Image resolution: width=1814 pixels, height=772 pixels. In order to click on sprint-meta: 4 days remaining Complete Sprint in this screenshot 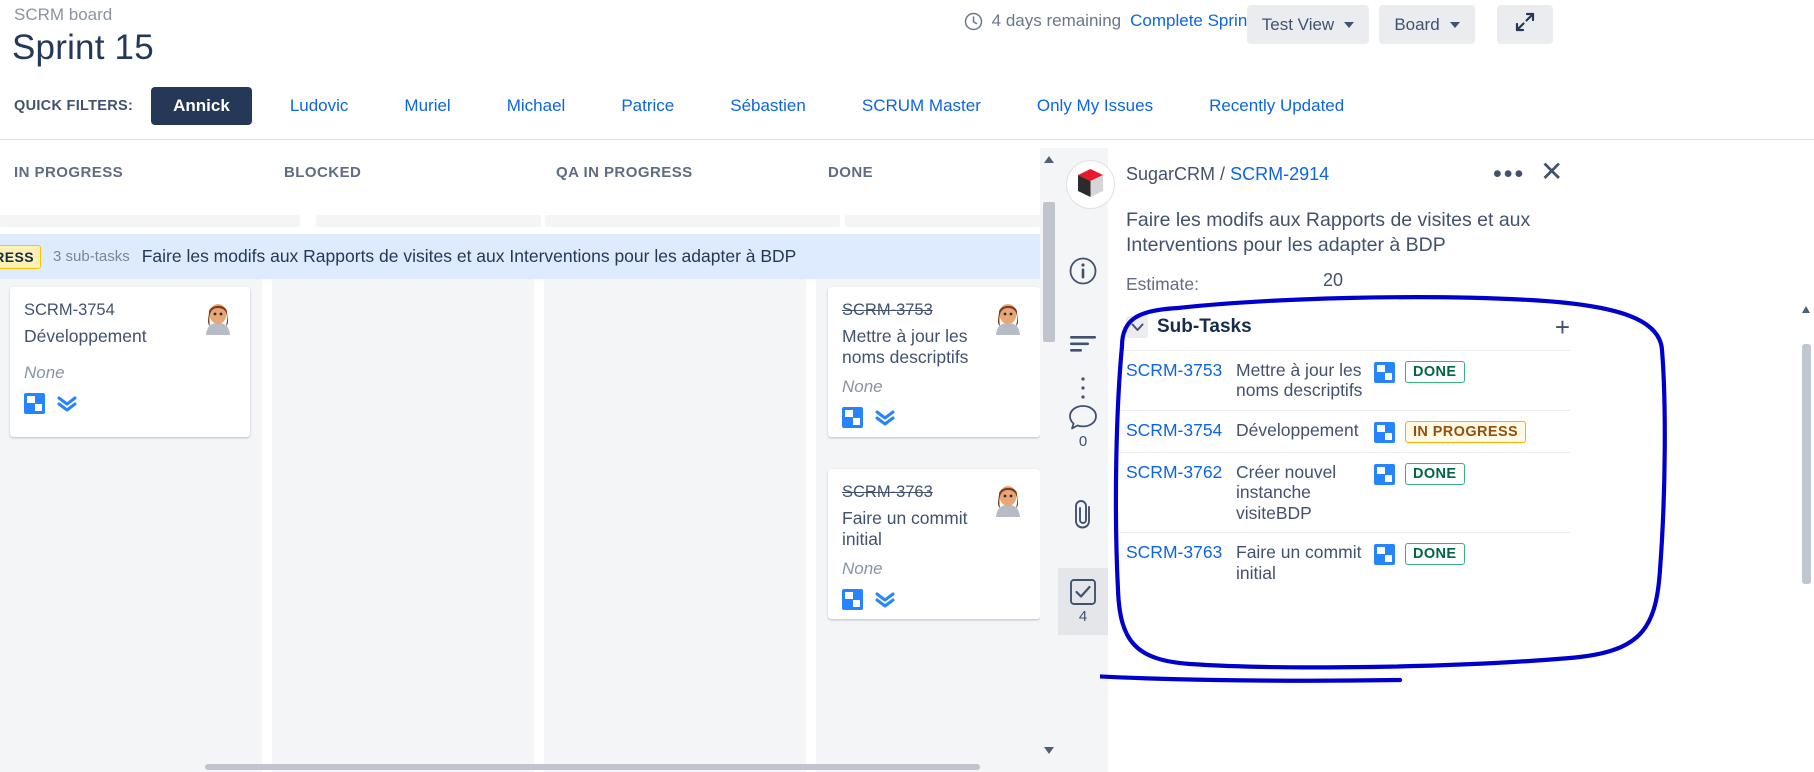, I will do `click(1108, 21)`.